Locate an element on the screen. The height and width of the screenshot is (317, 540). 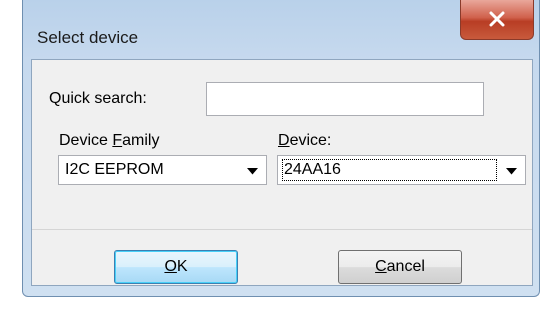
ok-button: OK is located at coordinates (176, 267).